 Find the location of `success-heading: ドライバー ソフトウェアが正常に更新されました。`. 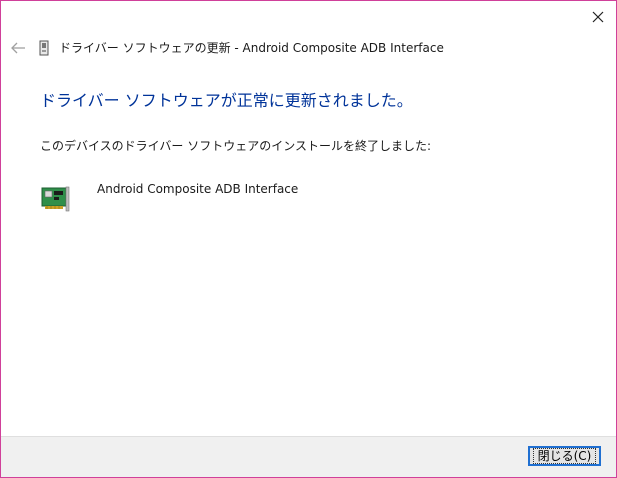

success-heading: ドライバー ソフトウェアが正常に更新されました。 is located at coordinates (226, 100).